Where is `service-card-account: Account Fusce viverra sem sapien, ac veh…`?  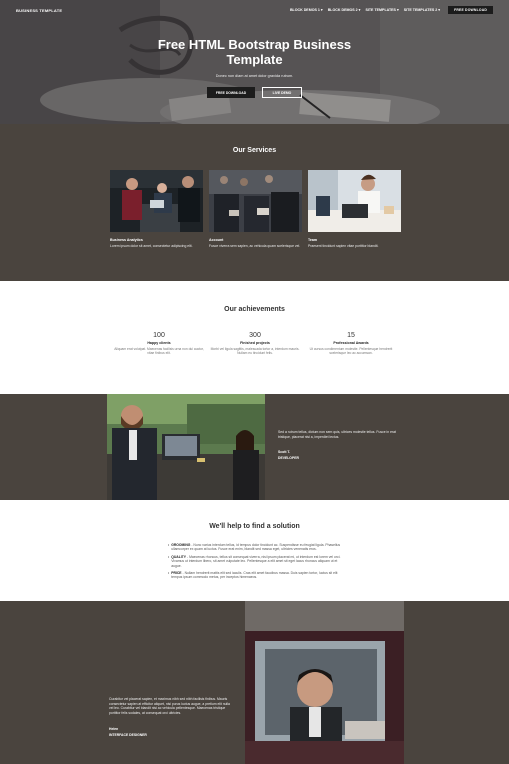 service-card-account: Account Fusce viverra sem sapien, ac veh… is located at coordinates (255, 209).